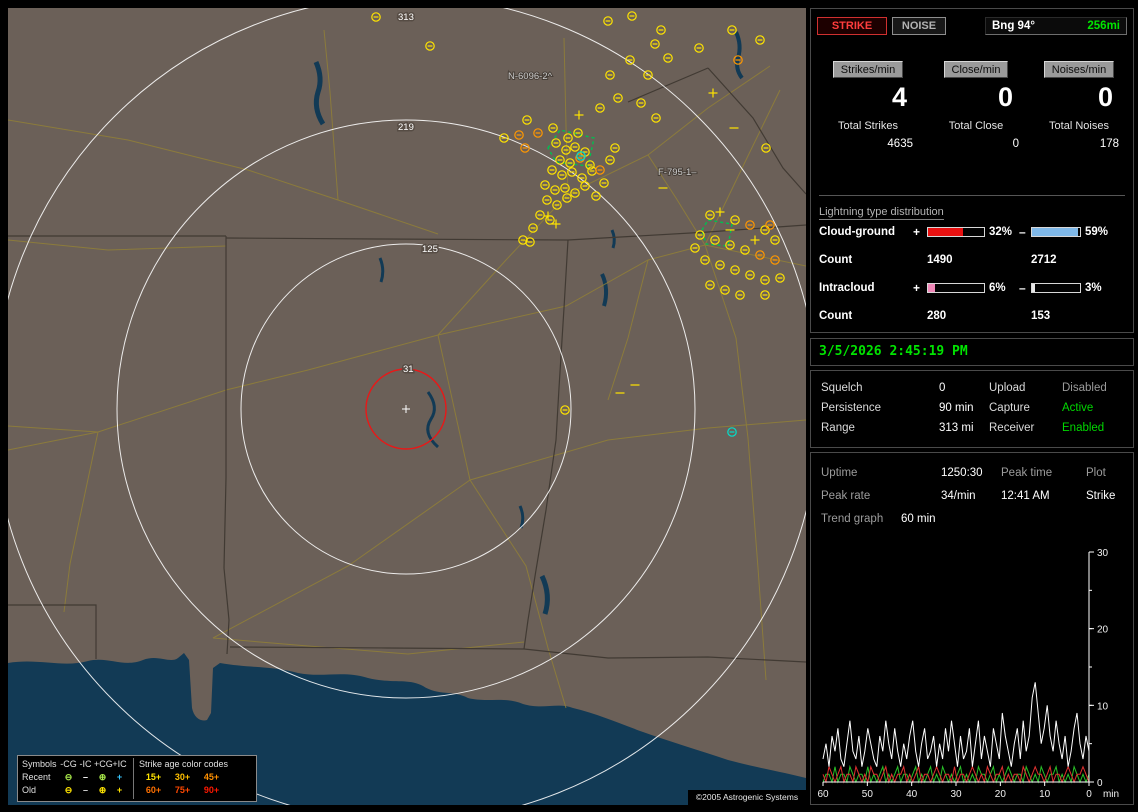  What do you see at coordinates (917, 232) in the screenshot?
I see `plus-sign: +` at bounding box center [917, 232].